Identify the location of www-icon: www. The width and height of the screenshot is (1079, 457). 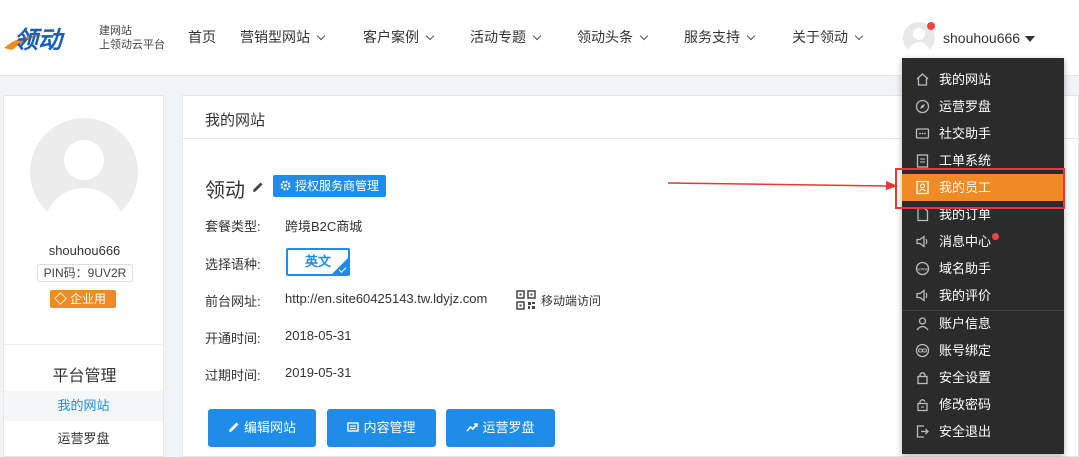
(922, 268).